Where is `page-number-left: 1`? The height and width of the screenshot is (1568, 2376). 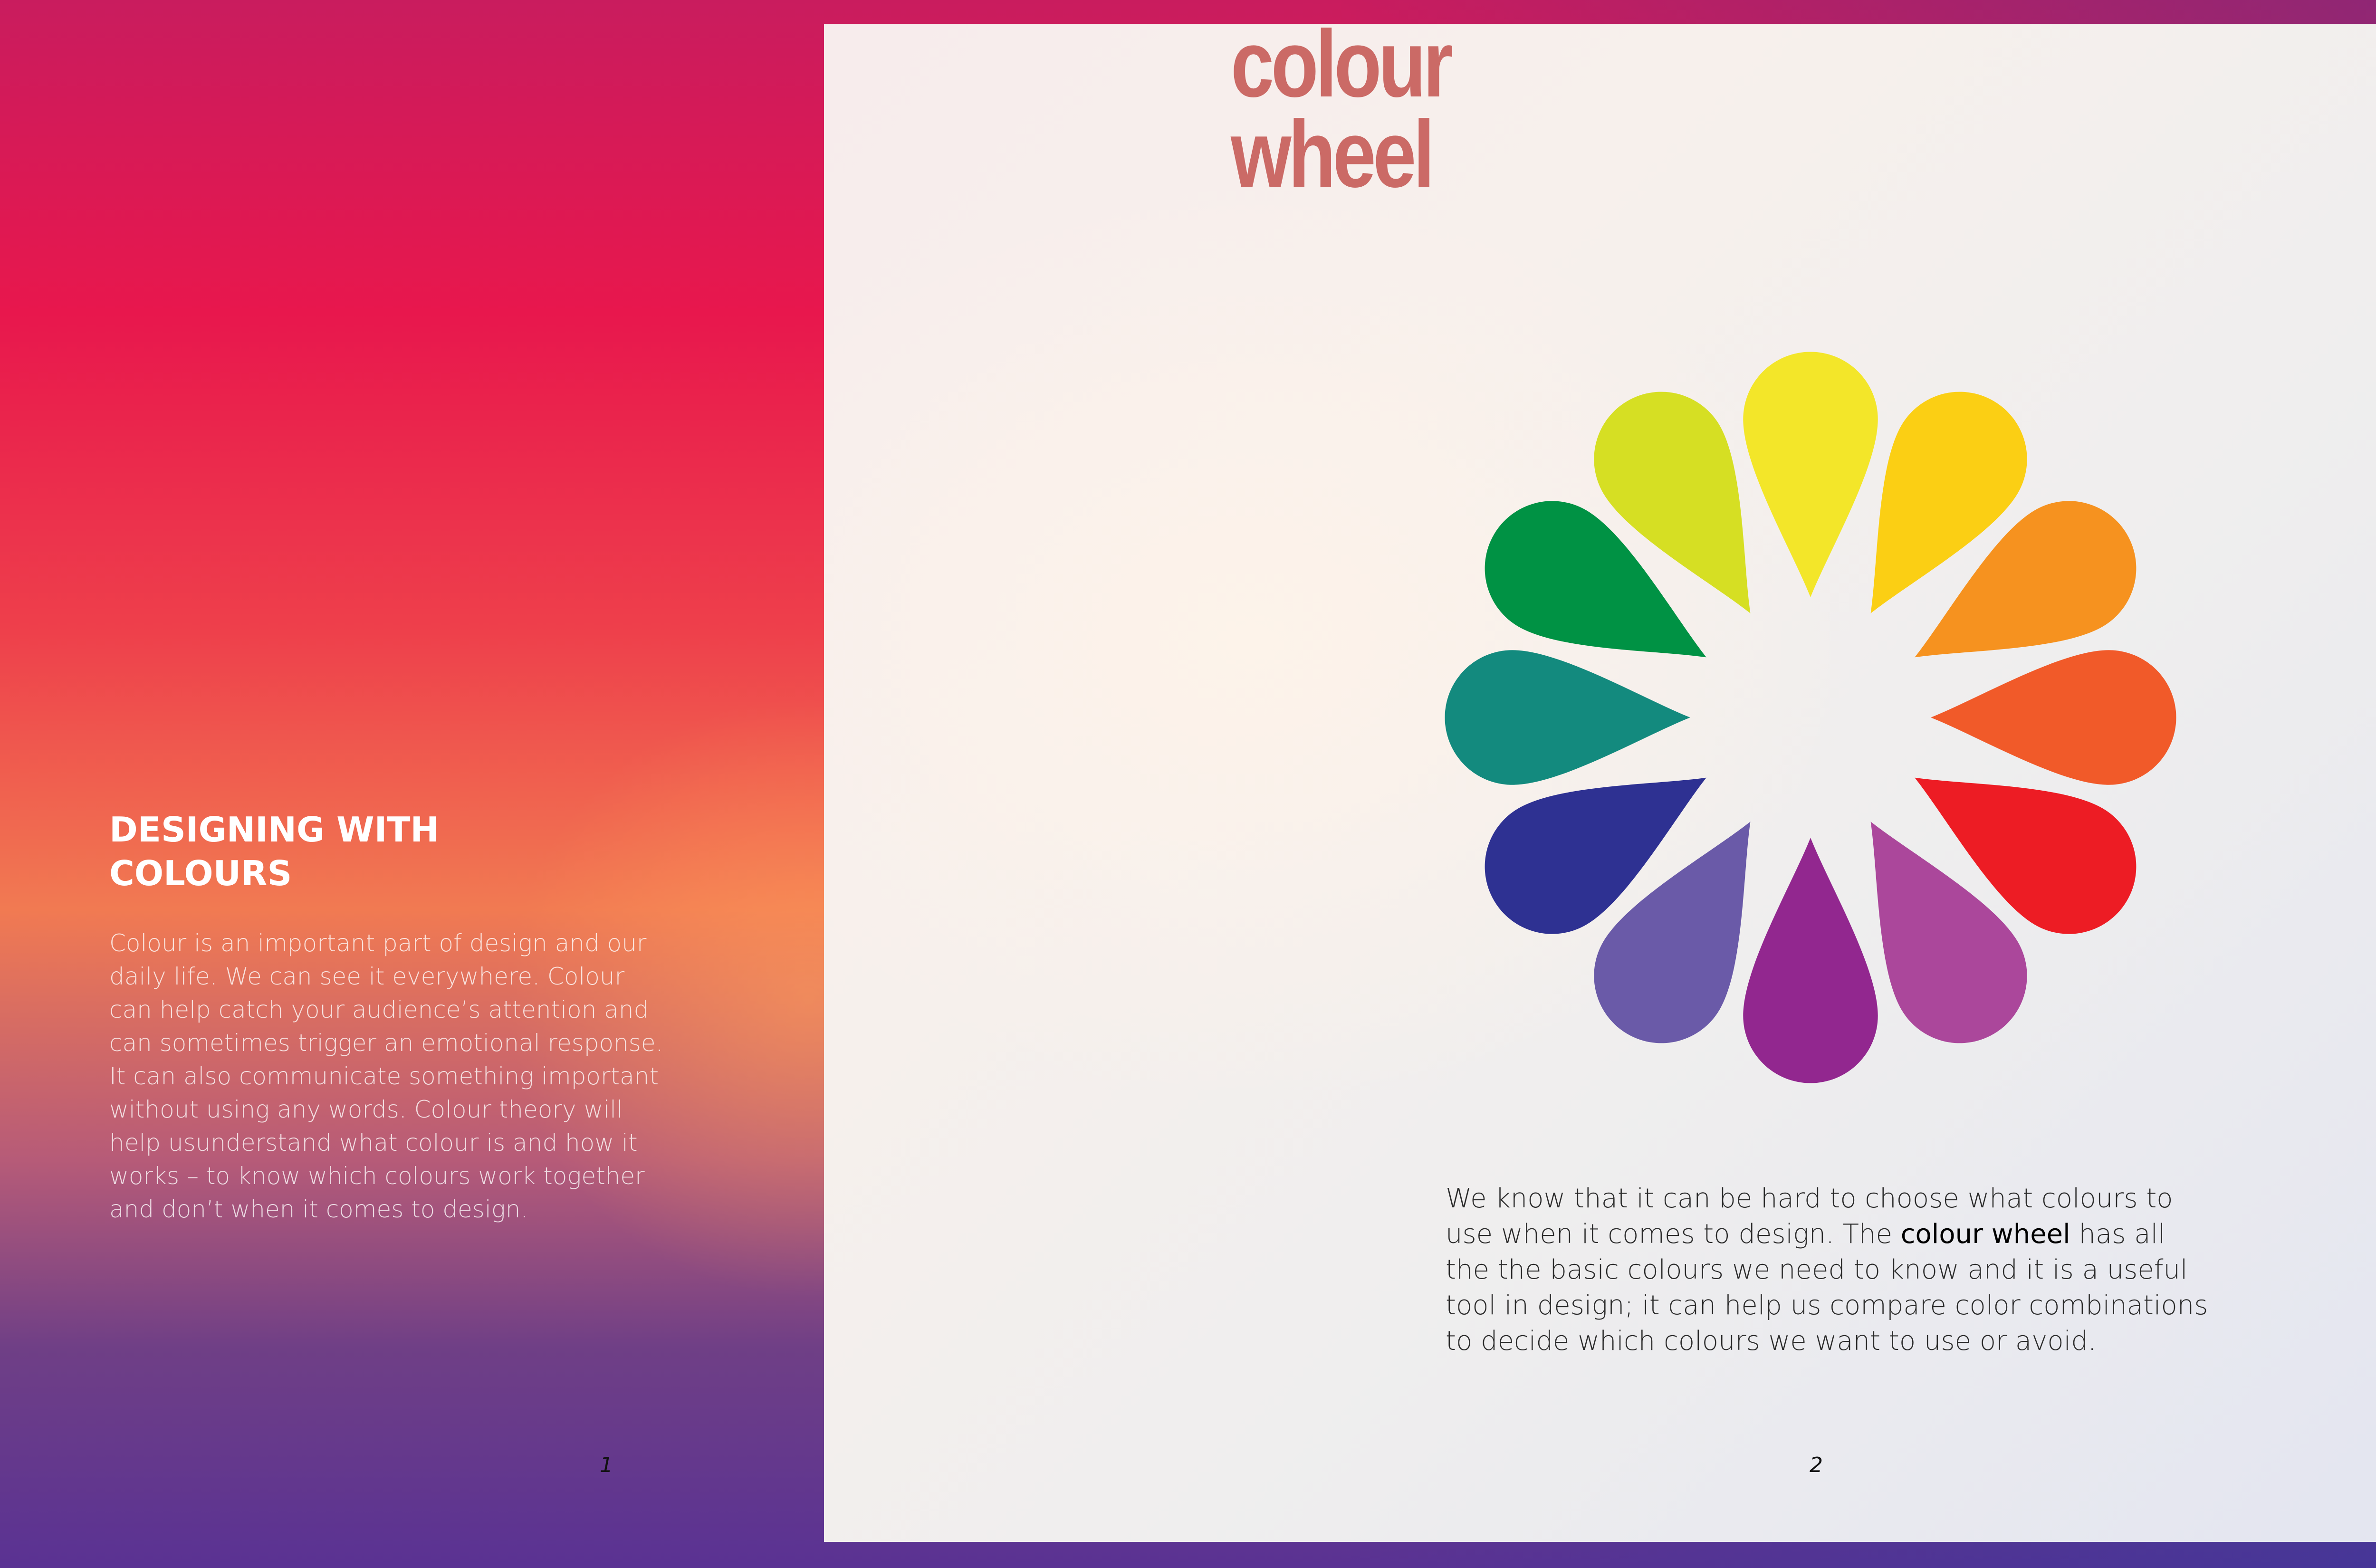 page-number-left: 1 is located at coordinates (606, 1465).